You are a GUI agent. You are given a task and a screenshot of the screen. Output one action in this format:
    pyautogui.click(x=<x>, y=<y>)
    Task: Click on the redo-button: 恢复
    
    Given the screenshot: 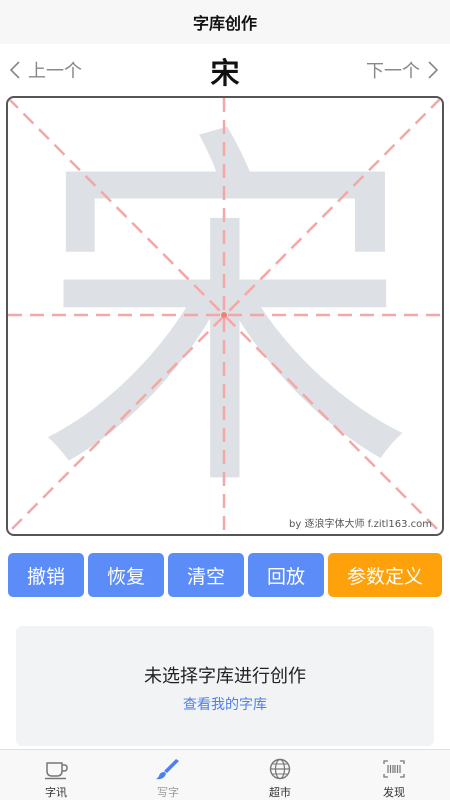 What is the action you would take?
    pyautogui.click(x=126, y=575)
    